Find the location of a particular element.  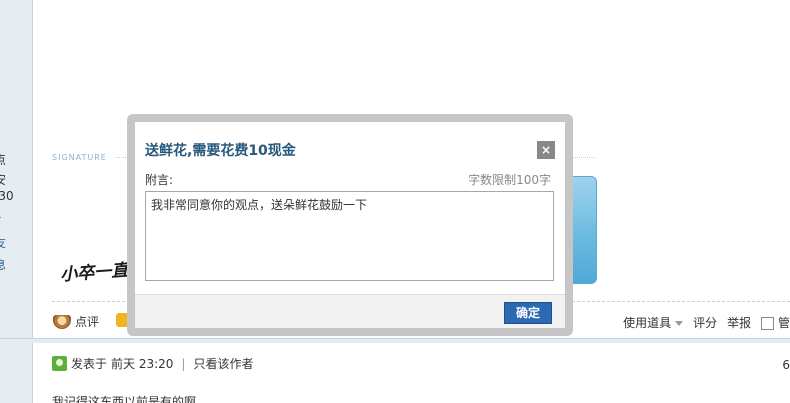

manage-checkbox is located at coordinates (768, 323).